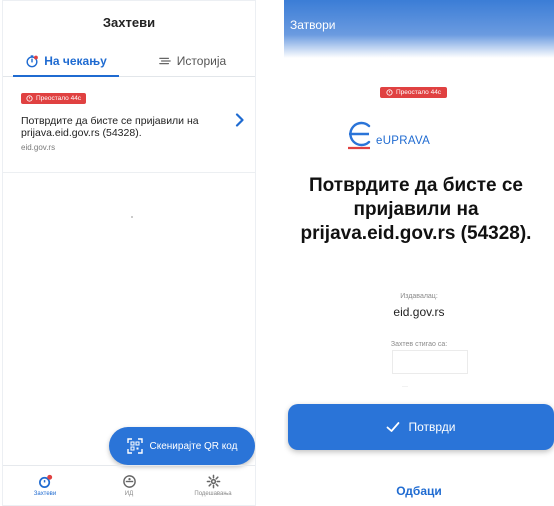 The width and height of the screenshot is (554, 506). What do you see at coordinates (164, 60) in the screenshot?
I see `filter-lines-icon` at bounding box center [164, 60].